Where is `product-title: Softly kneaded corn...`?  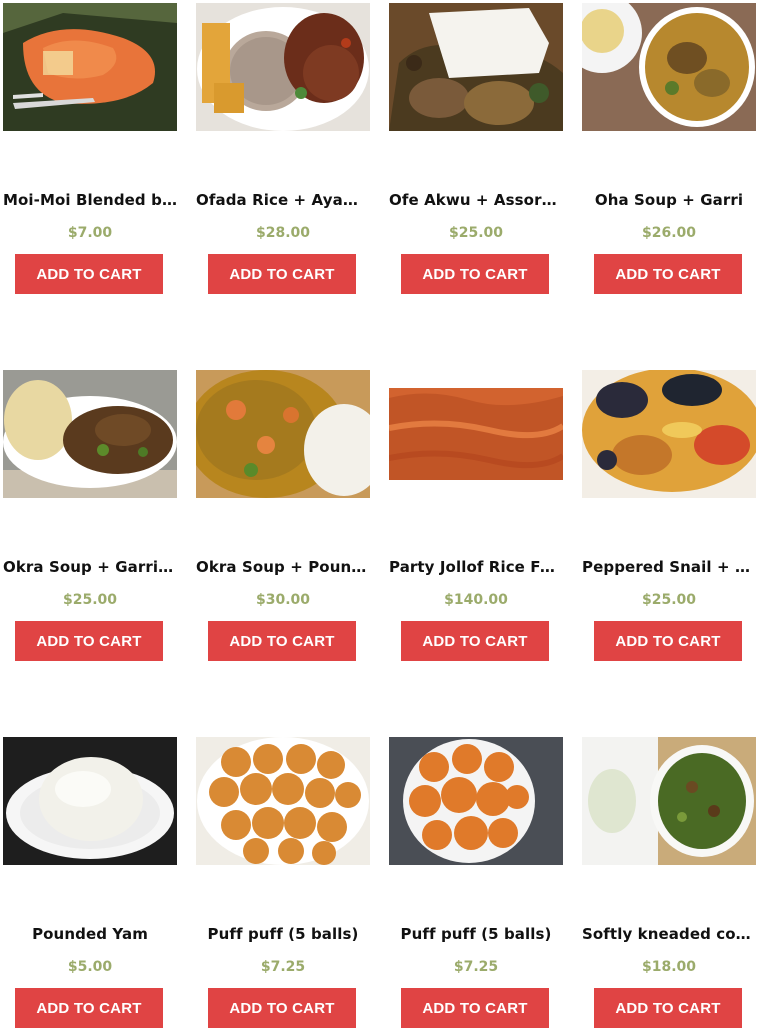
product-title: Softly kneaded corn... is located at coordinates (669, 934).